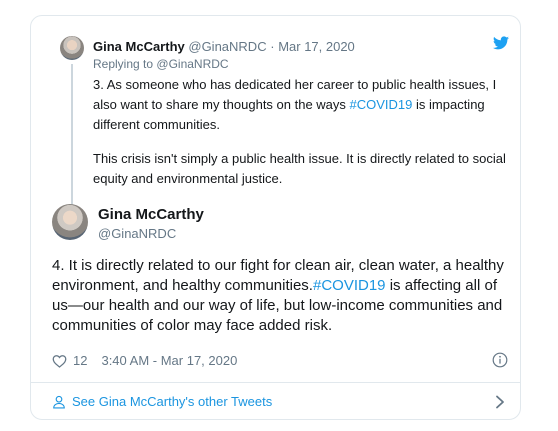 The width and height of the screenshot is (558, 431). What do you see at coordinates (172, 401) in the screenshot?
I see `see-other-tweets-label: See Gina McCarthy's other Tweets` at bounding box center [172, 401].